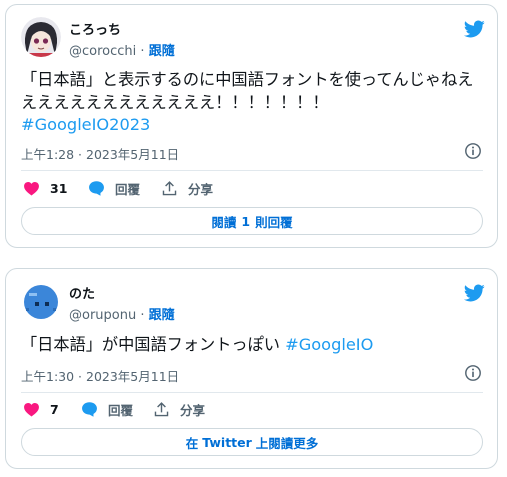 The image size is (507, 477). Describe the element at coordinates (82, 292) in the screenshot. I see `author-name: のた` at that location.